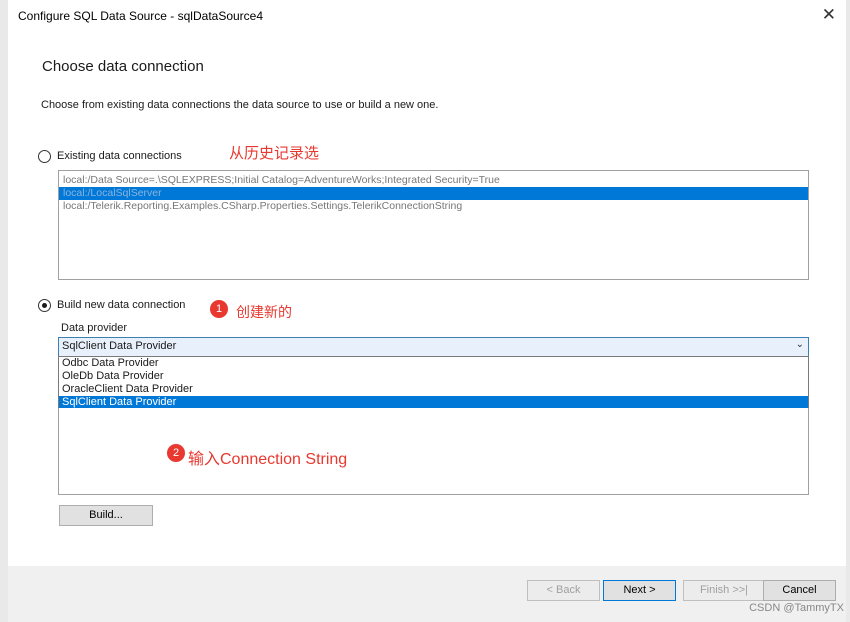 The width and height of the screenshot is (850, 622). Describe the element at coordinates (123, 66) in the screenshot. I see `page-heading: Choose data connection` at that location.